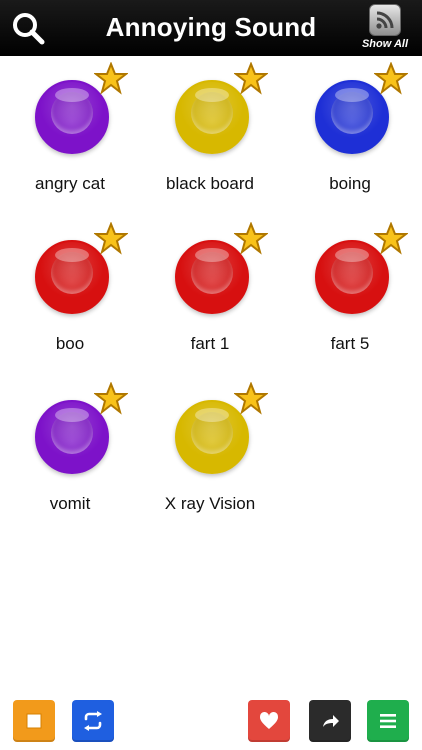 This screenshot has width=422, height=750. I want to click on heart-icon, so click(269, 720).